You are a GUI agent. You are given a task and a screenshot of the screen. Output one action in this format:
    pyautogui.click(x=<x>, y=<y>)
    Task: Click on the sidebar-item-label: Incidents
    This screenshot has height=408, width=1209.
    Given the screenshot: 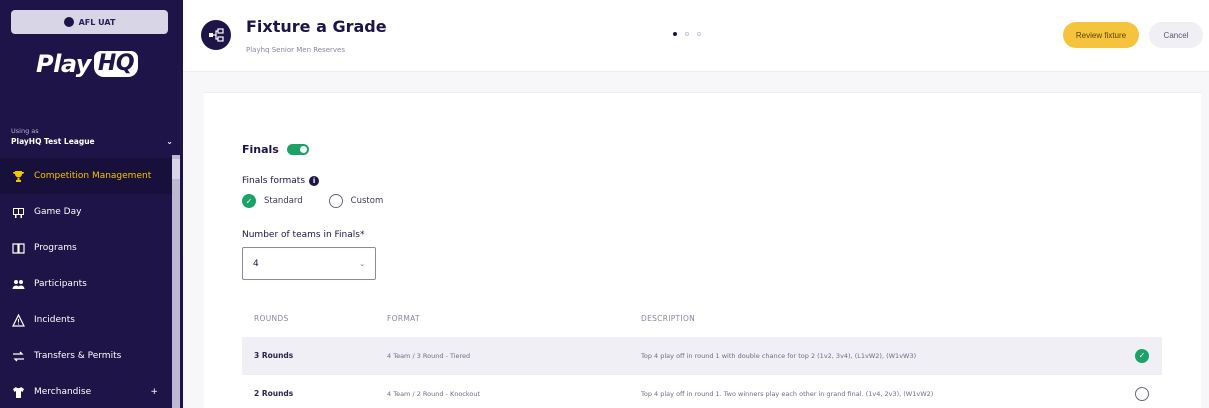 What is the action you would take?
    pyautogui.click(x=54, y=320)
    